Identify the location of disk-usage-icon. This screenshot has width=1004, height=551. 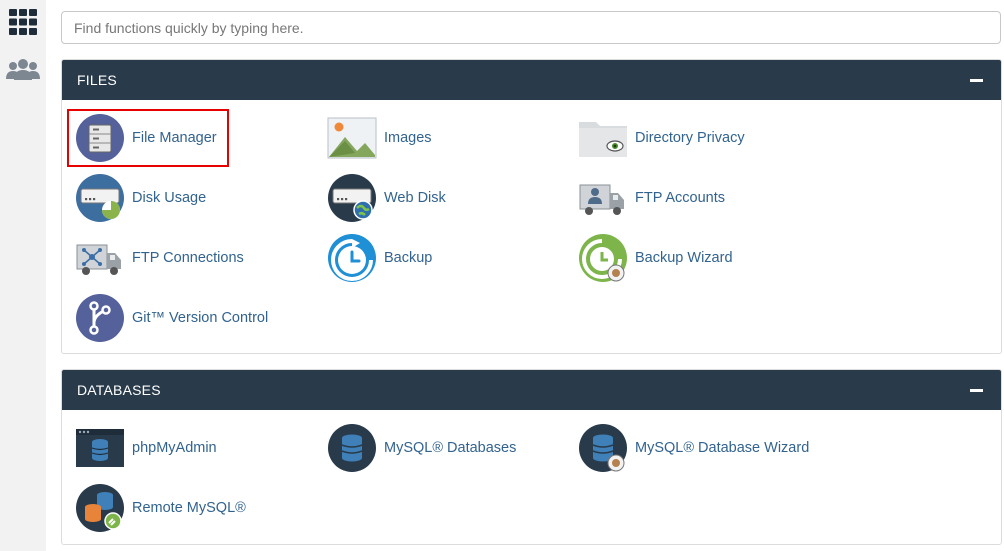
(100, 198).